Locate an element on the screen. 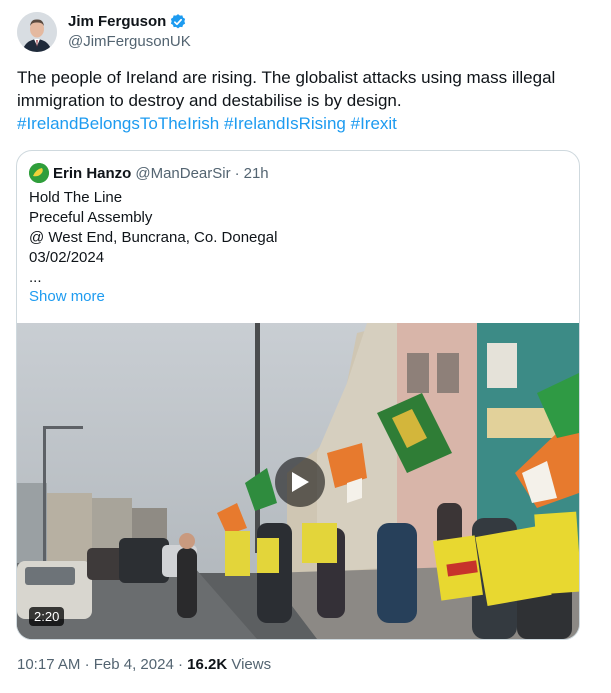 This screenshot has height=693, width=611. quoted-tweet-header: Erin Hanzo @ManDearSir · 21h is located at coordinates (149, 173).